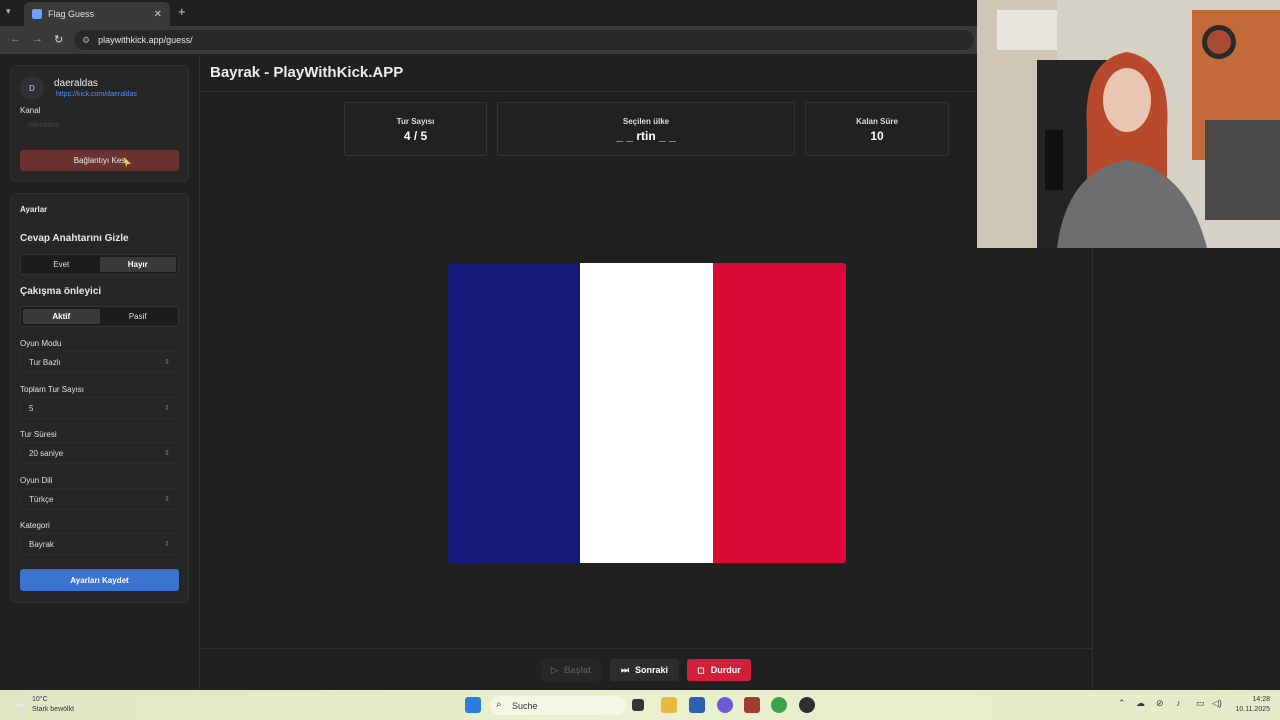  Describe the element at coordinates (1160, 703) in the screenshot. I see `tray-mute-icon: ⊘` at that location.